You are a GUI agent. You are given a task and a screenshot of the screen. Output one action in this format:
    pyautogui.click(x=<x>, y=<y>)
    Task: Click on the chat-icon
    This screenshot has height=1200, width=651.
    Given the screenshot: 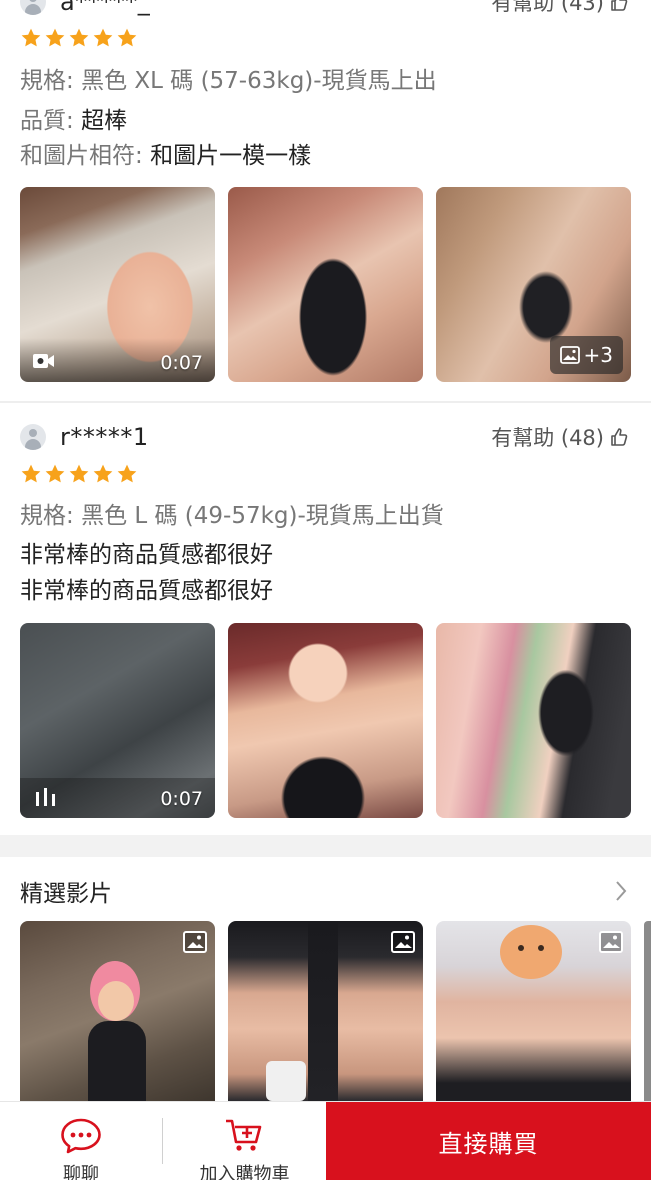 What is the action you would take?
    pyautogui.click(x=81, y=1135)
    